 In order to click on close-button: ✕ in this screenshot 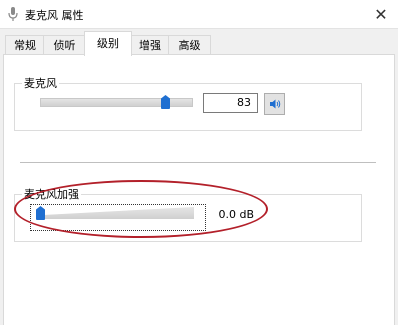, I will do `click(381, 14)`.